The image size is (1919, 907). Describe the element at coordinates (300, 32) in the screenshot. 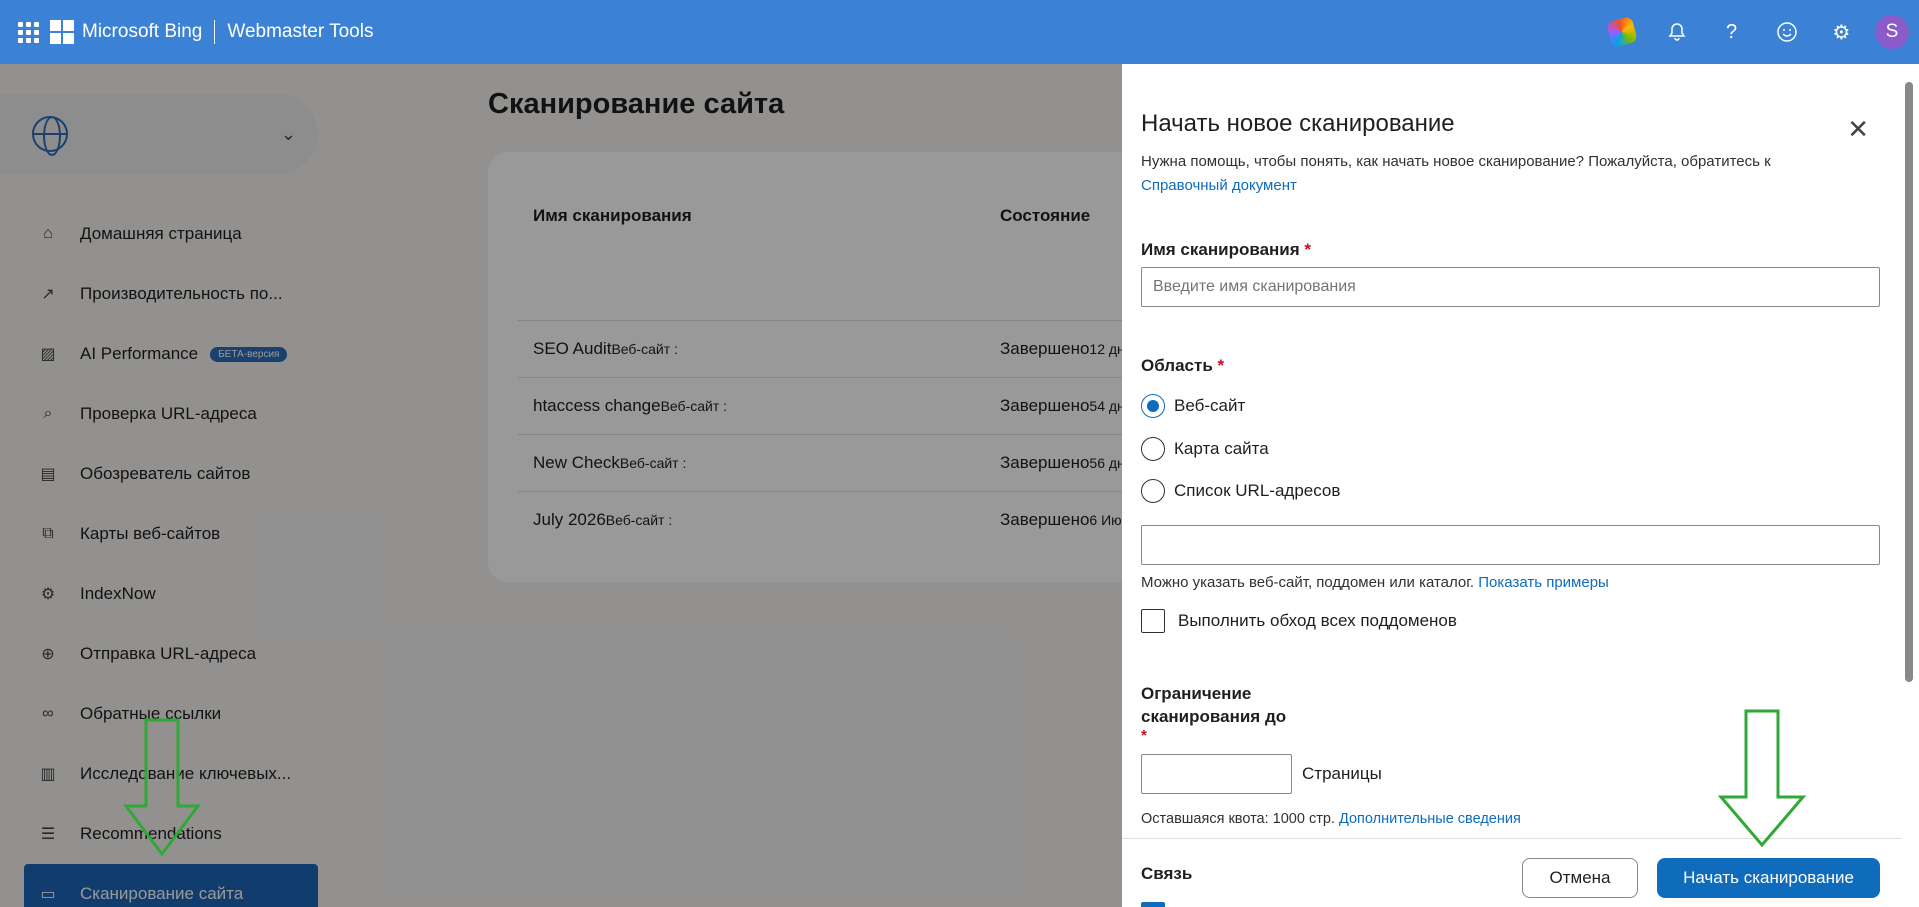

I see `product-name: Webmaster Tools` at that location.